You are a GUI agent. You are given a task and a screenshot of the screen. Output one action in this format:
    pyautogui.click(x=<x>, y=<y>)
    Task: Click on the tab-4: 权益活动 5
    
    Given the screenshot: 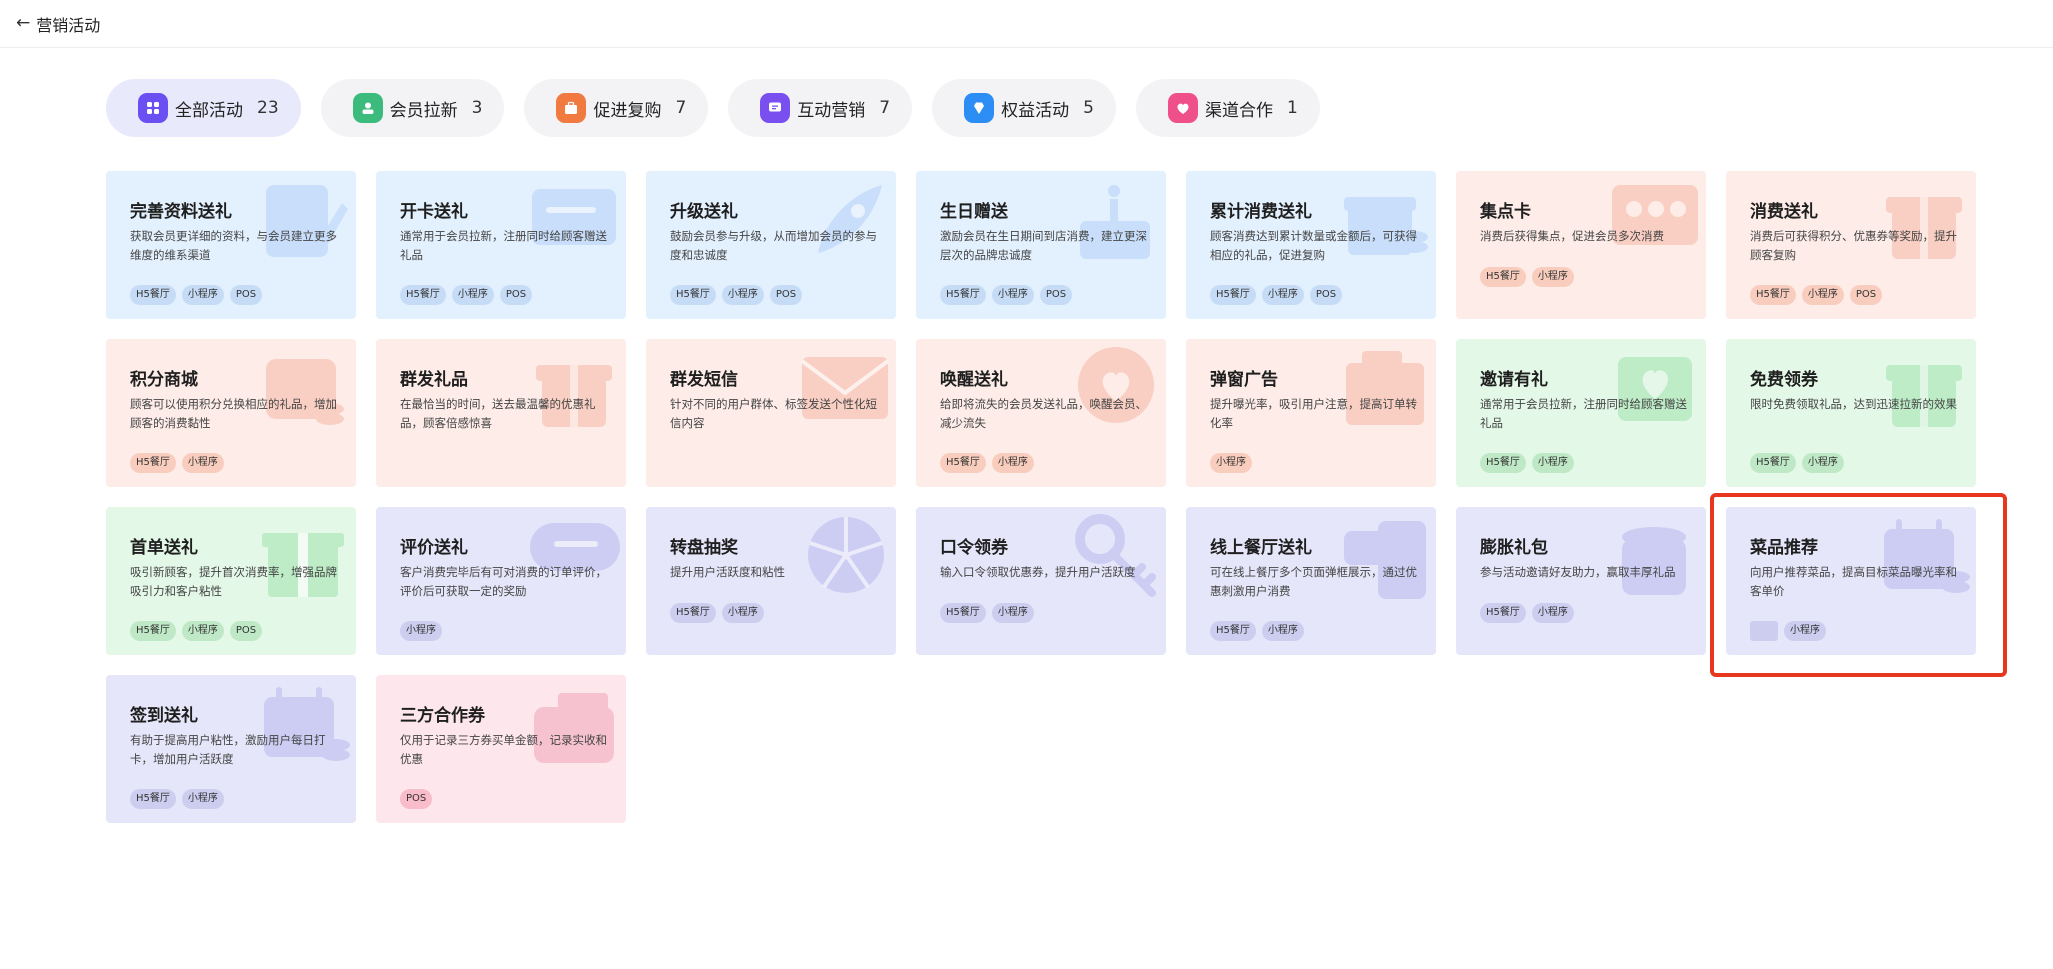 What is the action you would take?
    pyautogui.click(x=1024, y=108)
    